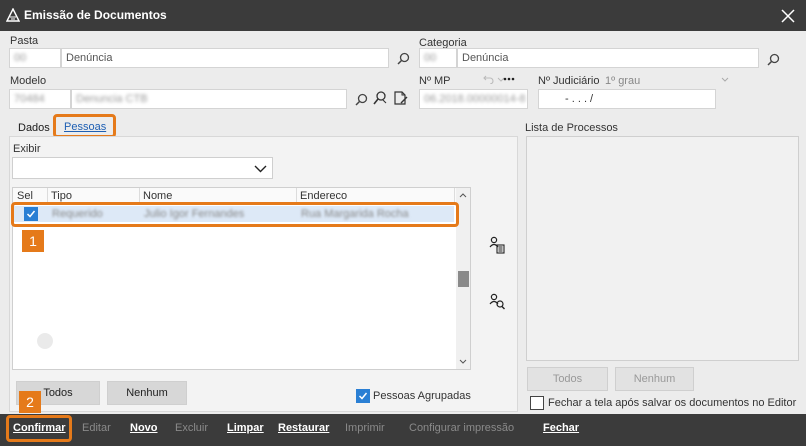 Image resolution: width=806 pixels, height=446 pixels. What do you see at coordinates (39, 428) in the screenshot?
I see `confirmar-highlight` at bounding box center [39, 428].